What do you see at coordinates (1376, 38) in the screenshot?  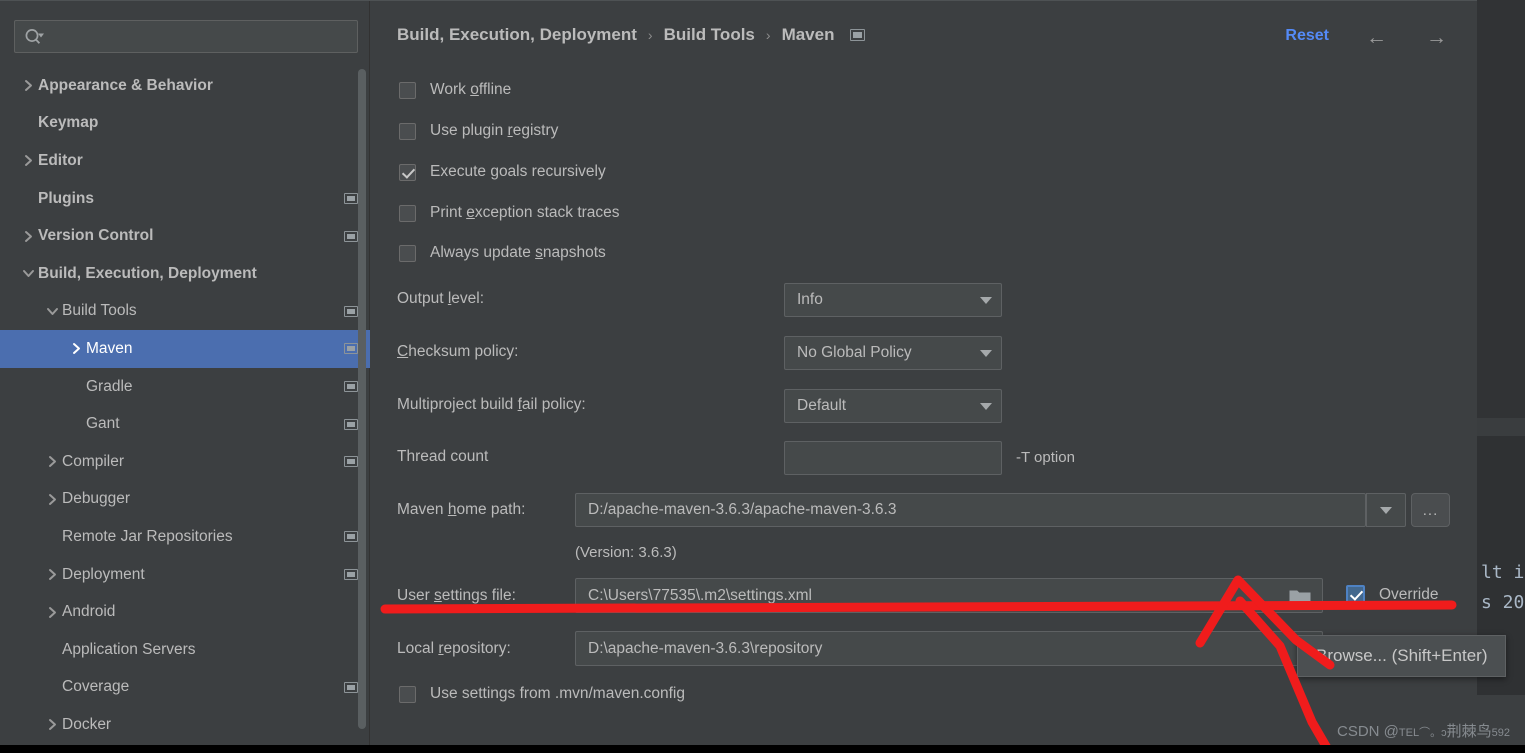 I see `back-arrow-icon: ←` at bounding box center [1376, 38].